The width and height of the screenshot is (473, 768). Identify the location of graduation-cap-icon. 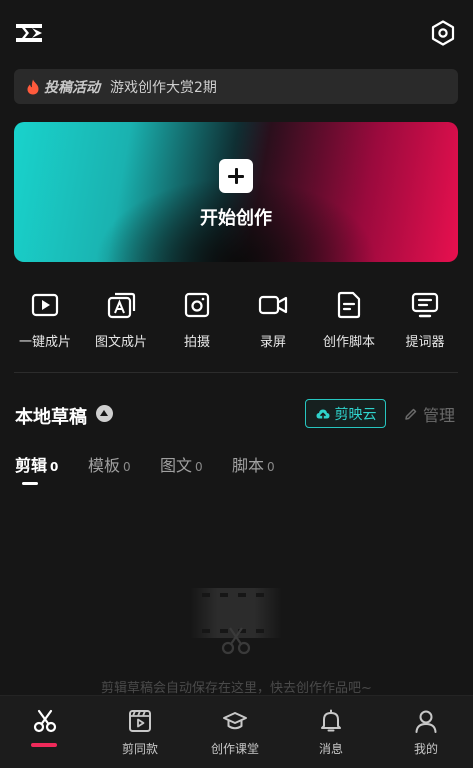
(235, 721).